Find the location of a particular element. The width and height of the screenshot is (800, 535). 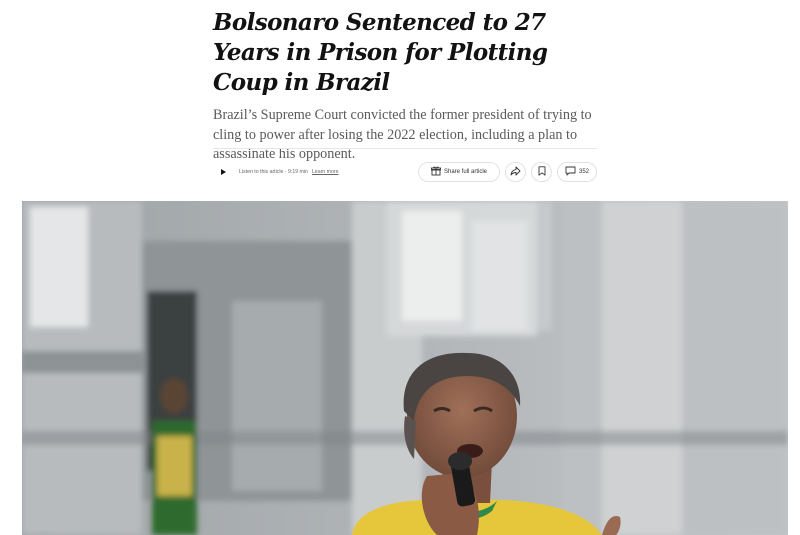

share-full-article-label: Share full article is located at coordinates (465, 172).